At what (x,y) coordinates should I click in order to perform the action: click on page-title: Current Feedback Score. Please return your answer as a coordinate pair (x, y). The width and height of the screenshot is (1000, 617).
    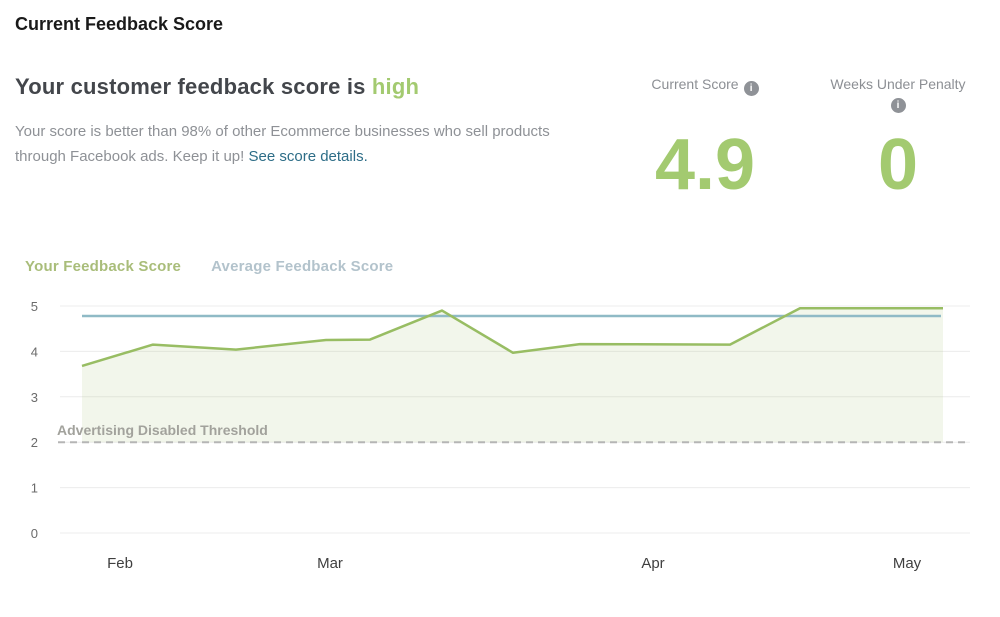
    Looking at the image, I should click on (119, 24).